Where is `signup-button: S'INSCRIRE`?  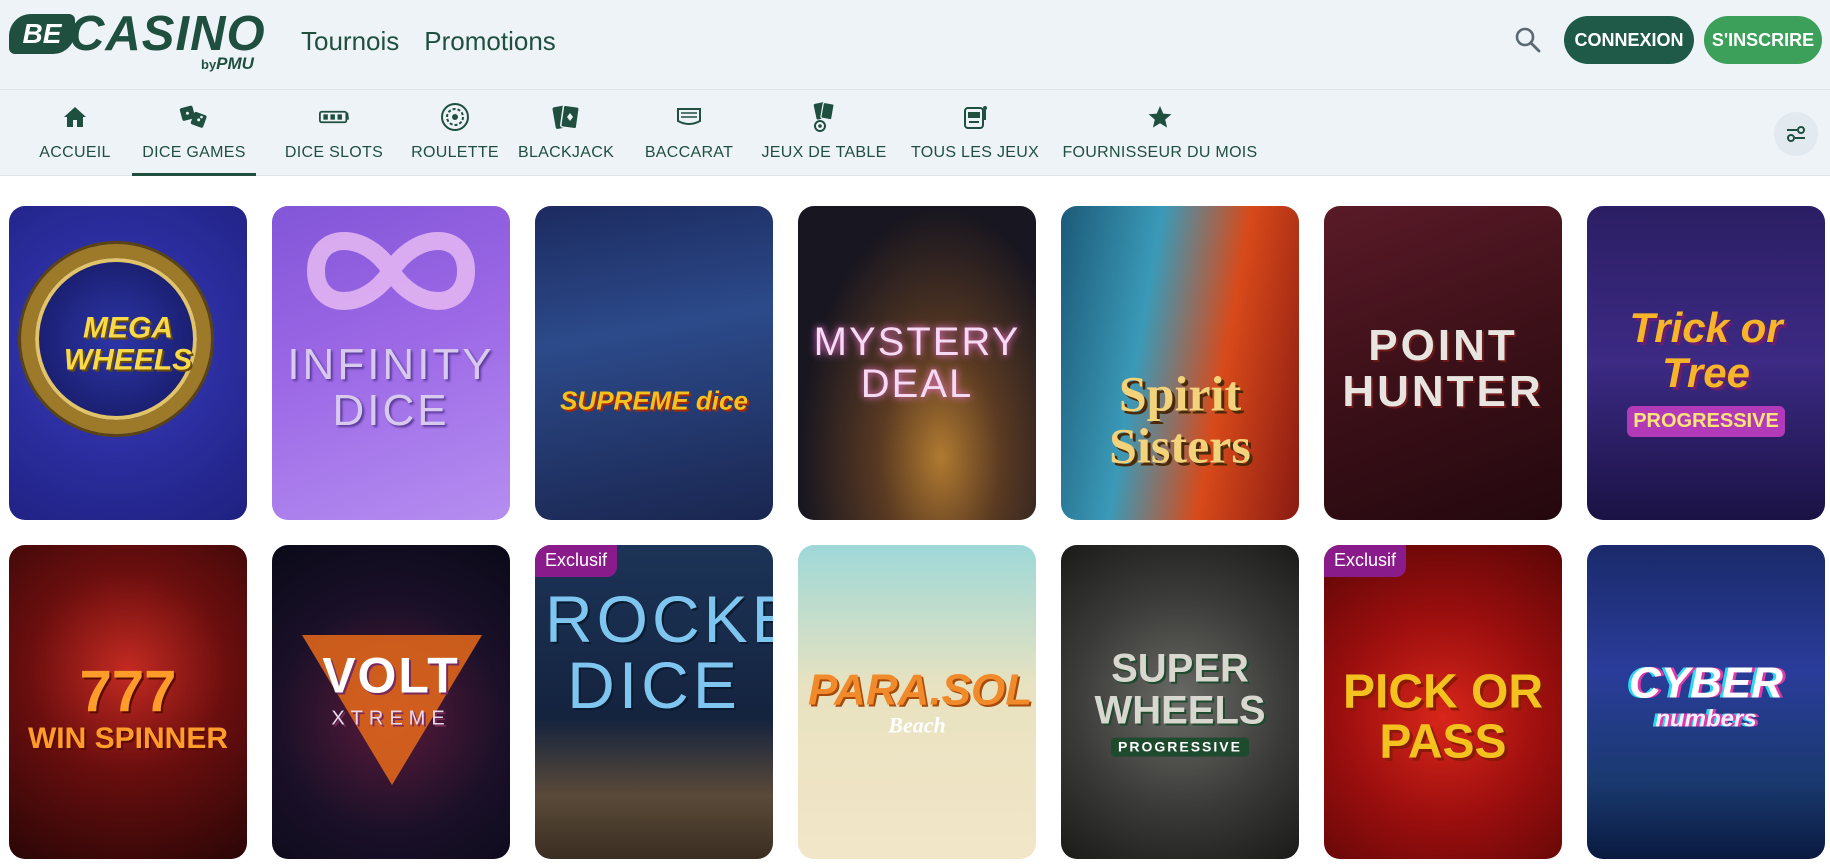
signup-button: S'INSCRIRE is located at coordinates (1763, 40).